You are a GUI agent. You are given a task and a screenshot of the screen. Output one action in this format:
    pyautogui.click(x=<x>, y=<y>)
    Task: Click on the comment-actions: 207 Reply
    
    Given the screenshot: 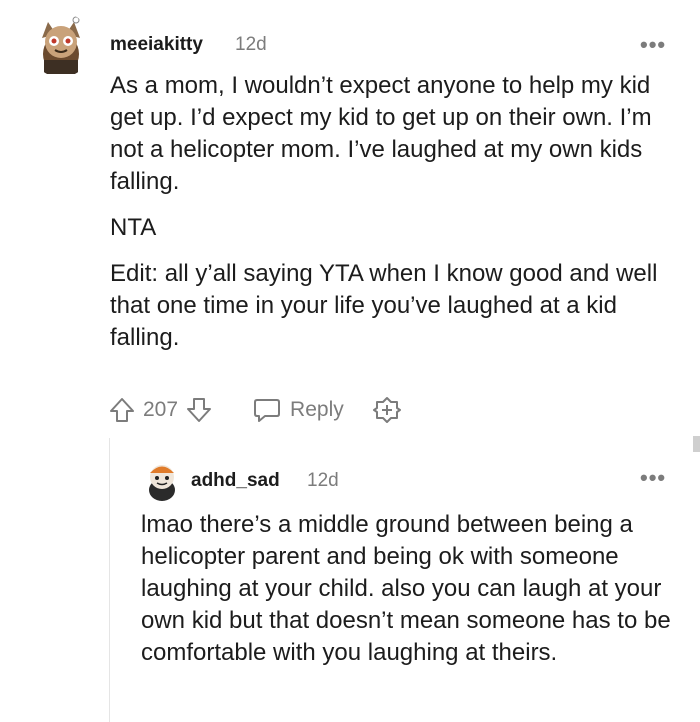 What is the action you would take?
    pyautogui.click(x=277, y=410)
    